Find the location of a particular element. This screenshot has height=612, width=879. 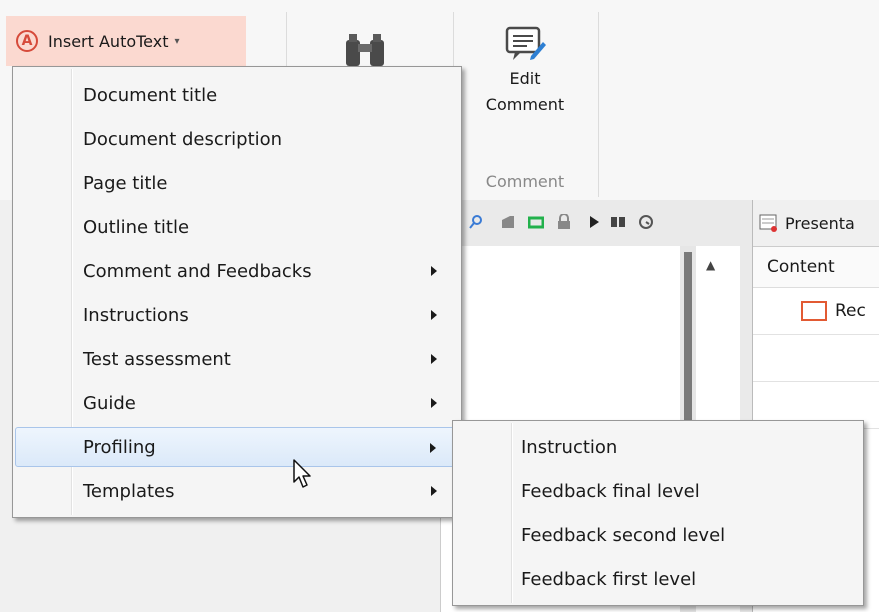

insert-autotext-label: Insert AutoText is located at coordinates (108, 41).